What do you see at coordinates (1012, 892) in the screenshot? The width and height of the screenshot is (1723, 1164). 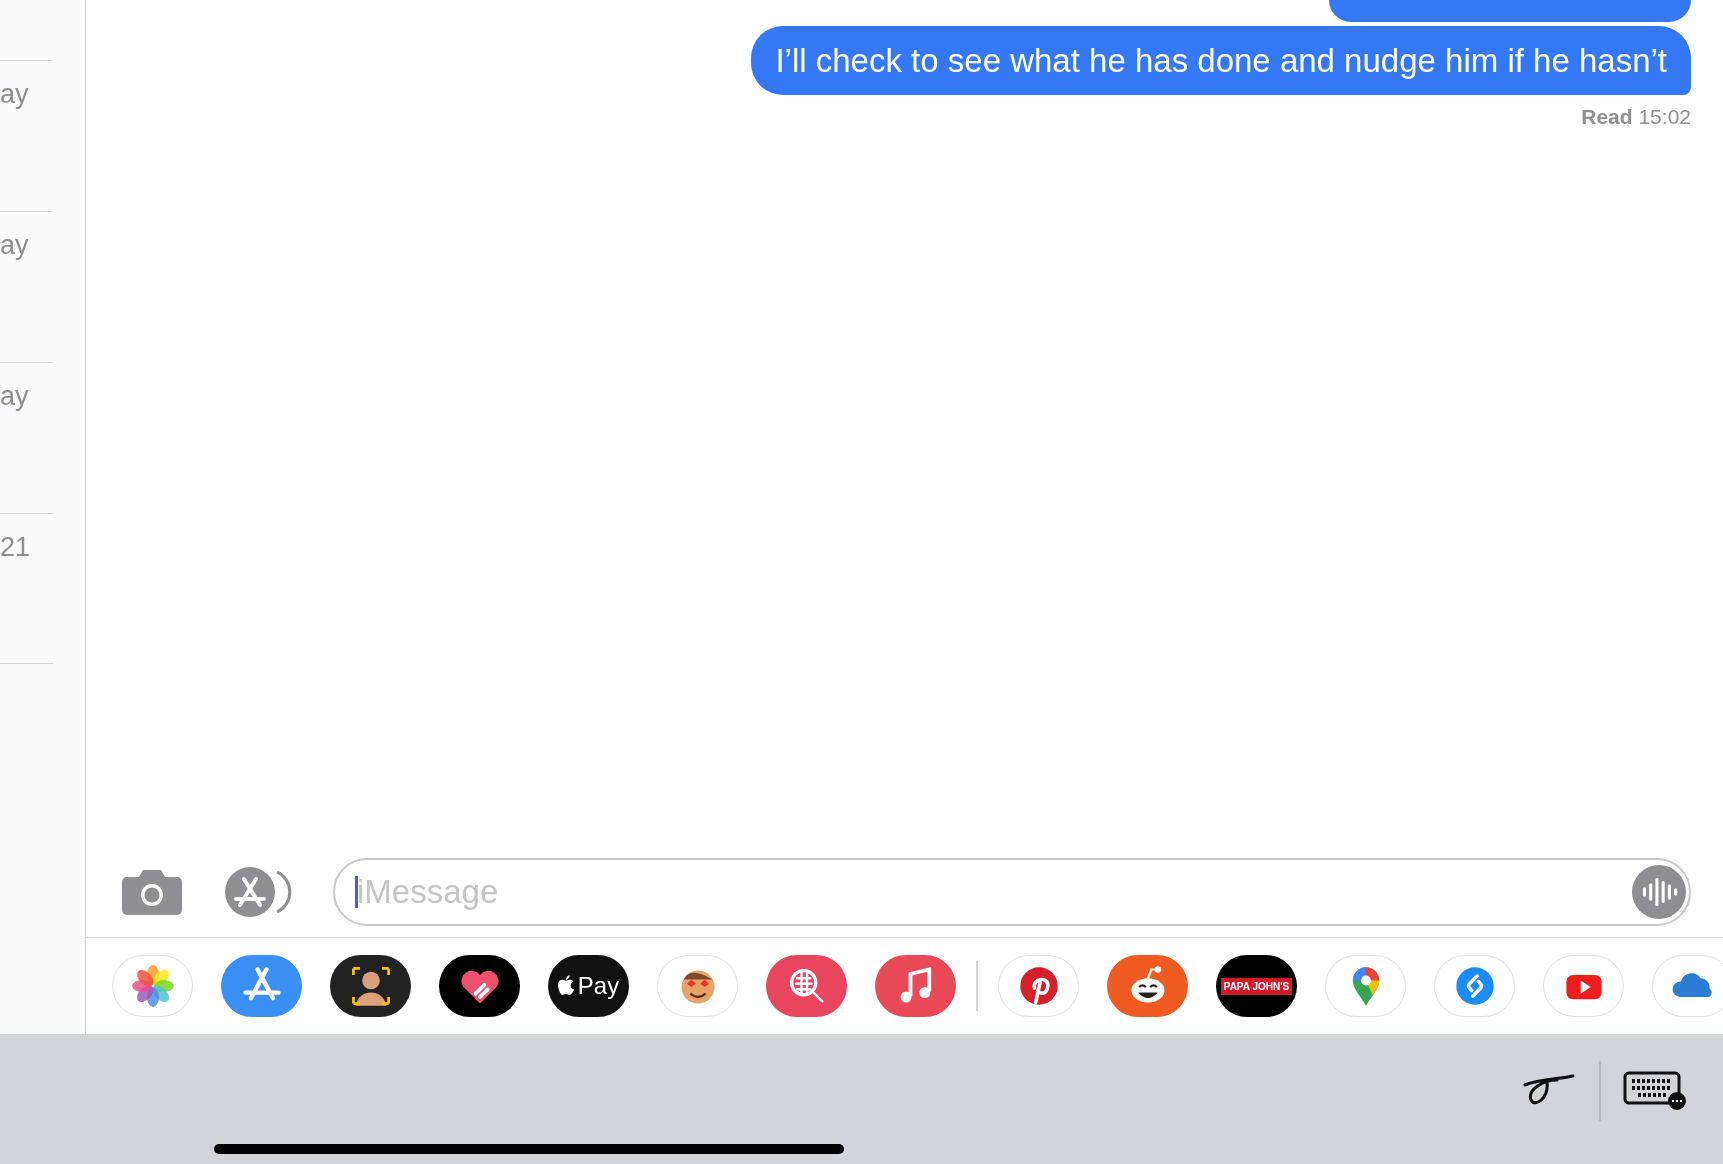 I see `message-field: iMessage` at bounding box center [1012, 892].